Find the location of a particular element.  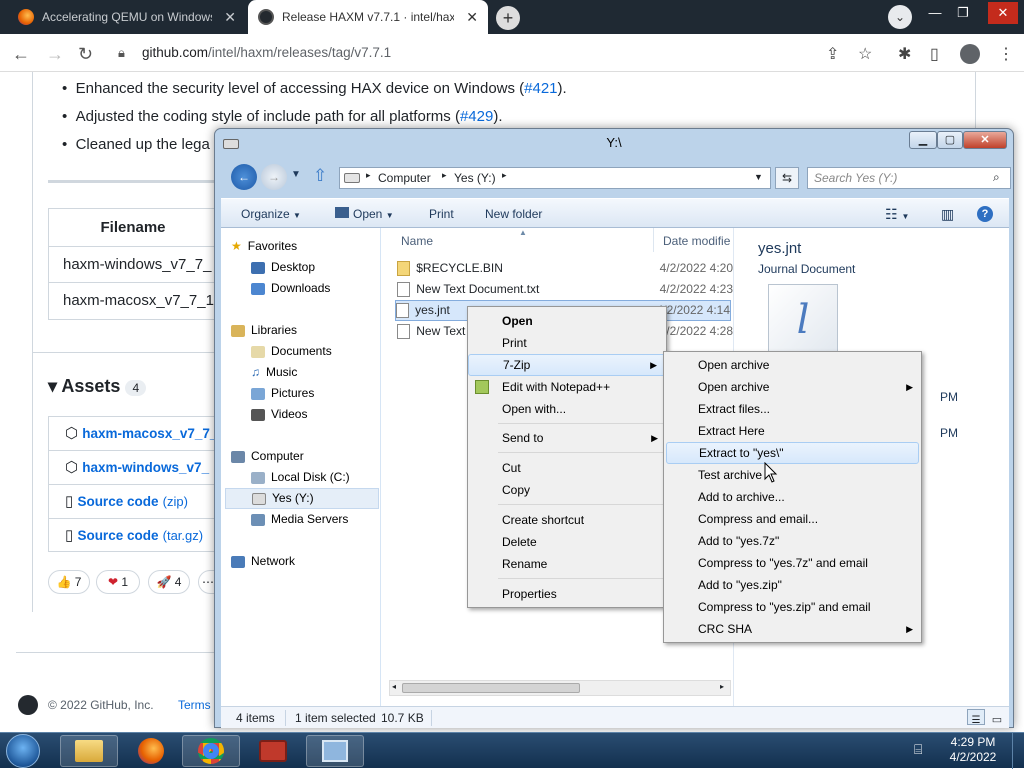

menu-item-open: Open is located at coordinates (567, 321).